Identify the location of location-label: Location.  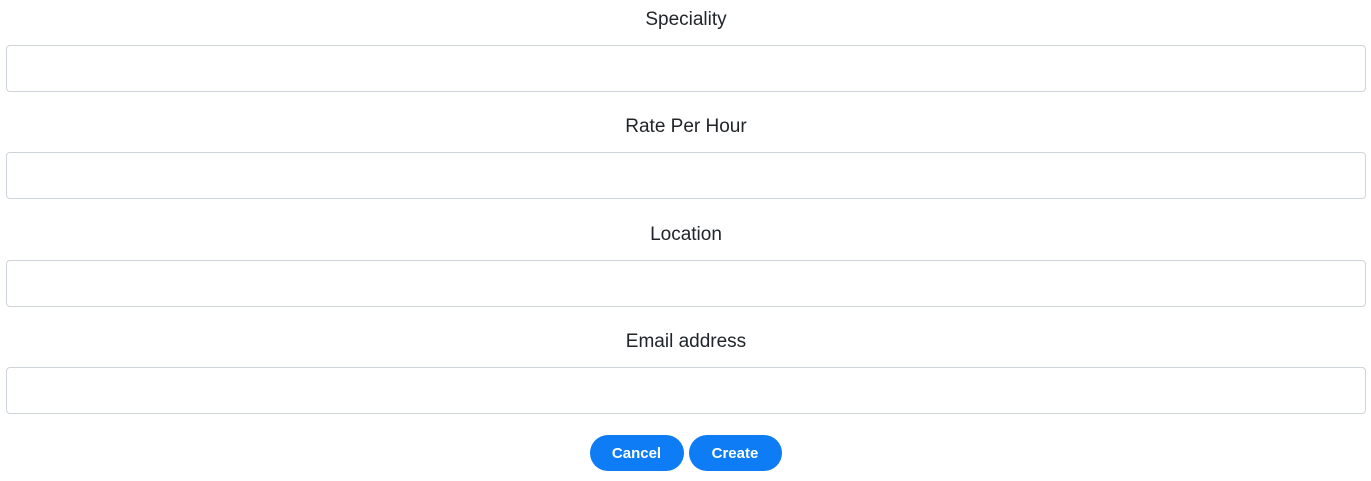
(686, 234).